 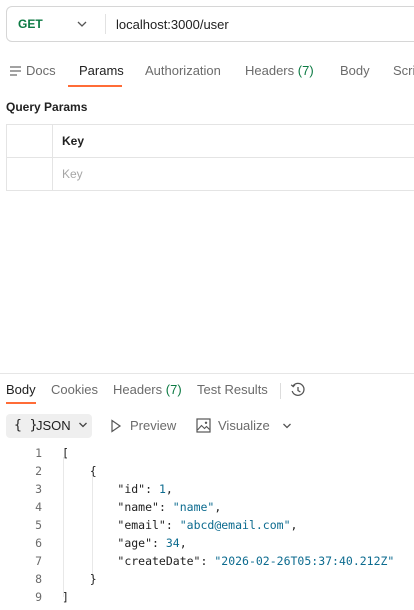 I want to click on active-tab-indicator, so click(x=95, y=86).